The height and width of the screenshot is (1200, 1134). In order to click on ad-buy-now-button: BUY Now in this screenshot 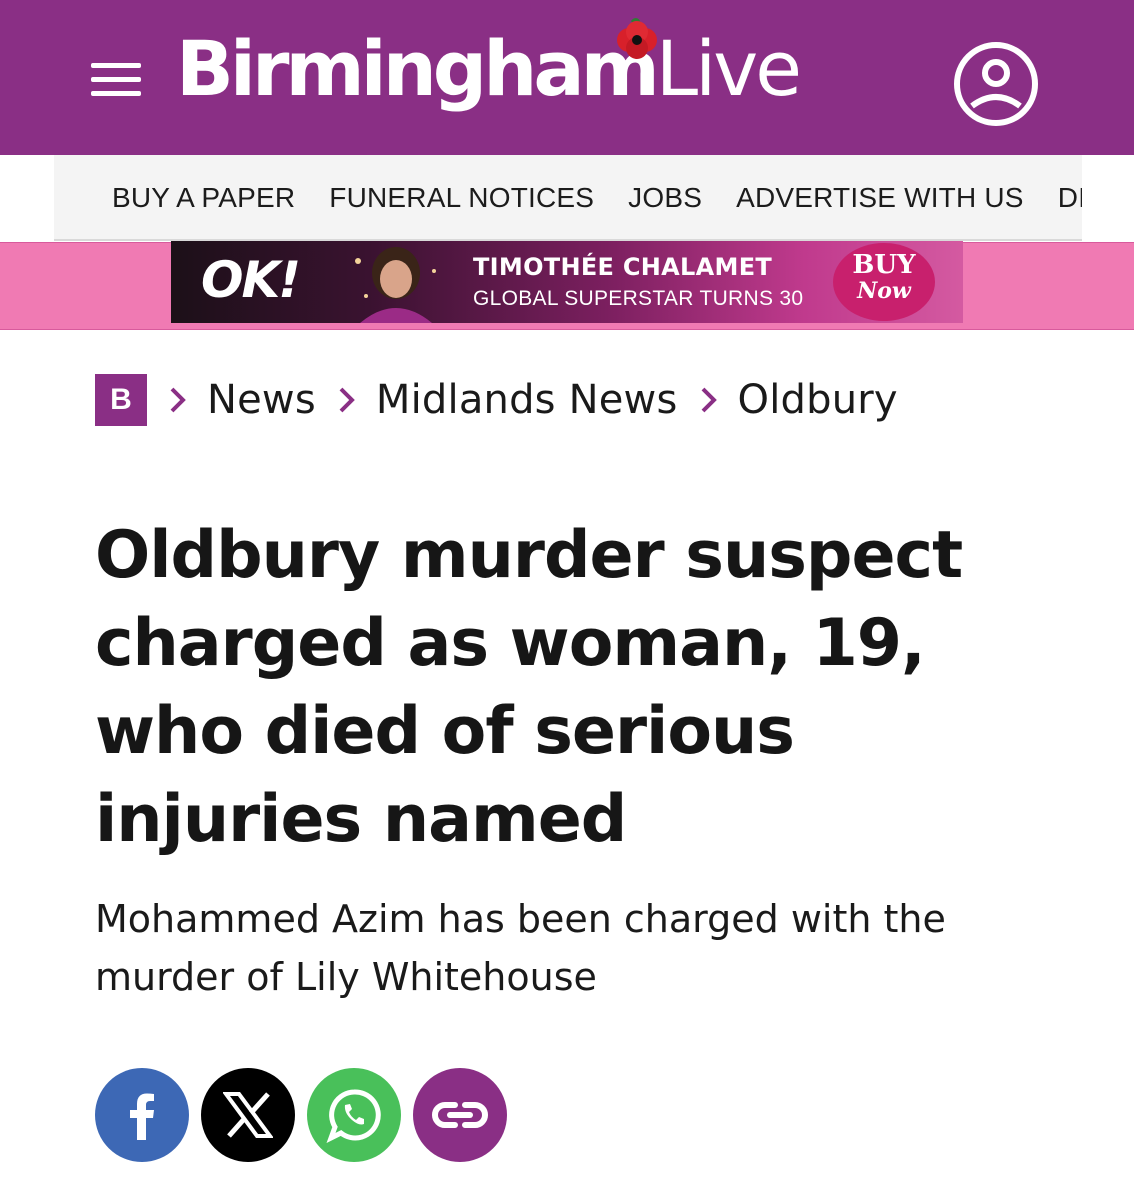, I will do `click(884, 282)`.